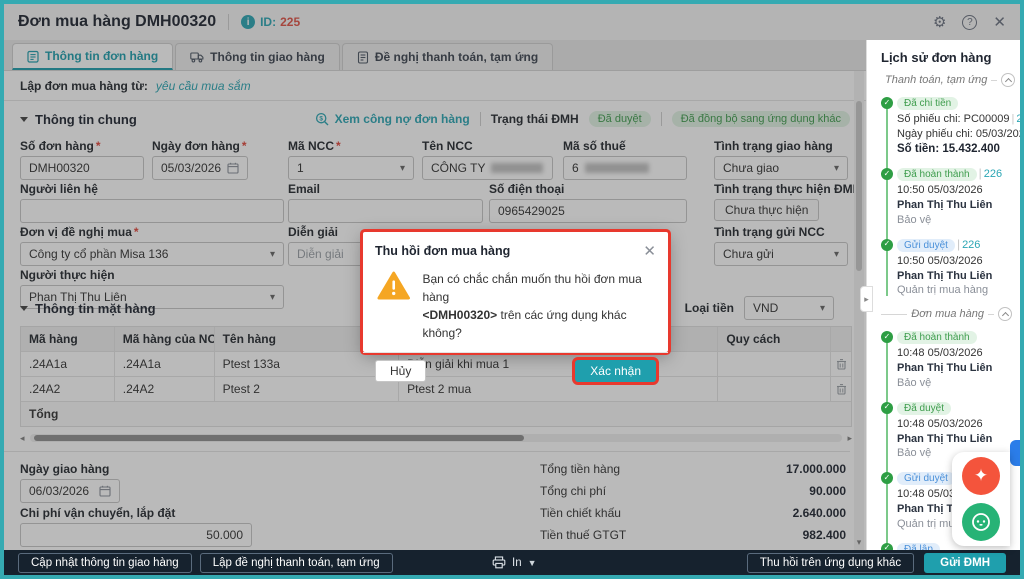  What do you see at coordinates (936, 57) in the screenshot?
I see `history-title: Lịch sử đơn hàng` at bounding box center [936, 57].